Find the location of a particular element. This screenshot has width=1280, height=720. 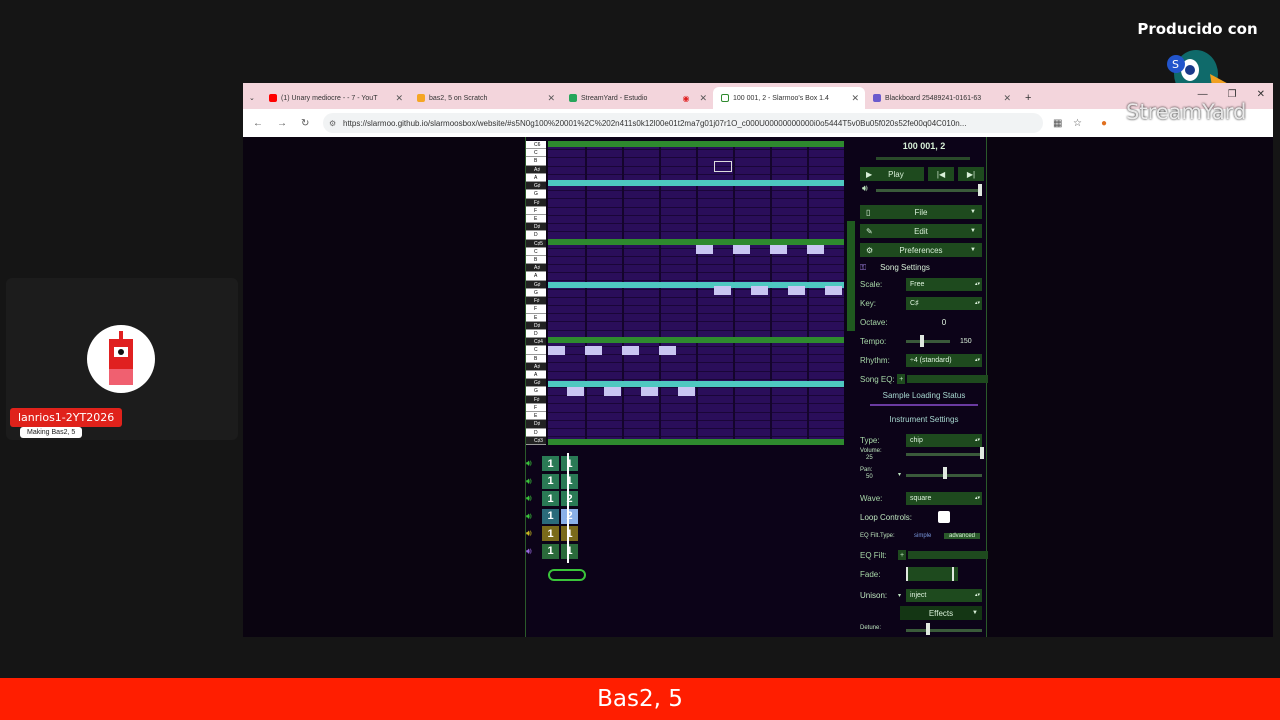

tab-slarmoos-box: 100 001, 2 - Slarmoo's Box 1.4 ✕ is located at coordinates (789, 98).